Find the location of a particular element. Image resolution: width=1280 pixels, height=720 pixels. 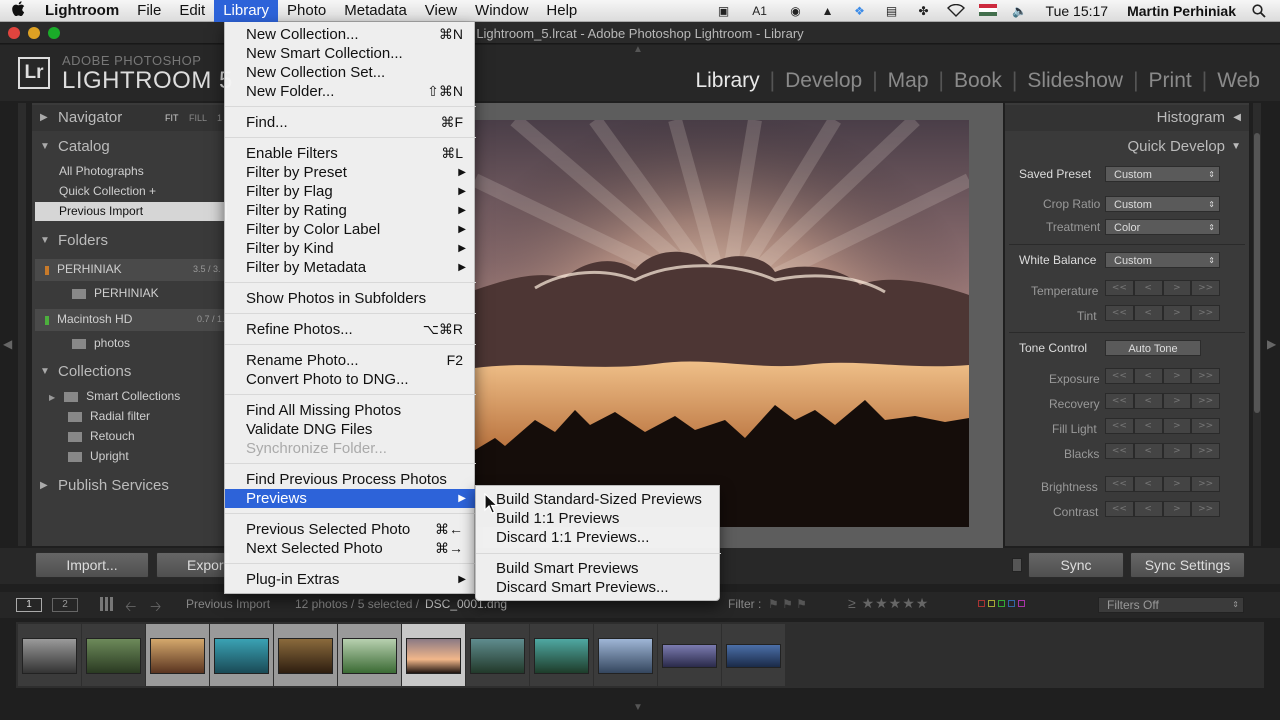

white-balance-select: Custom ⇕ is located at coordinates (1162, 260).